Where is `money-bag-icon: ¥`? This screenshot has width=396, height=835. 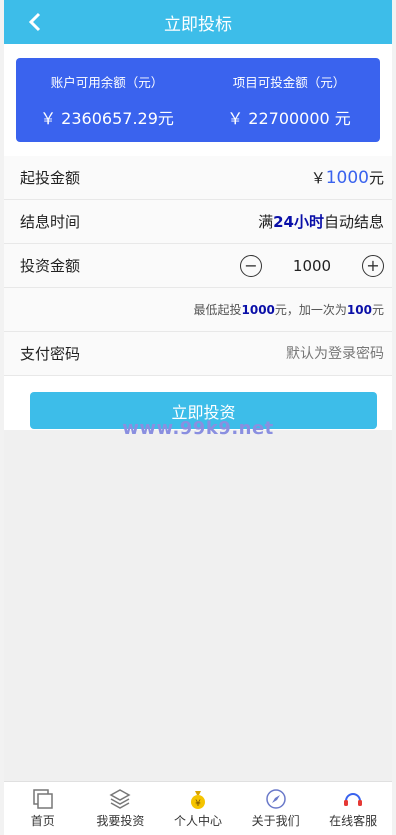 money-bag-icon: ¥ is located at coordinates (198, 799).